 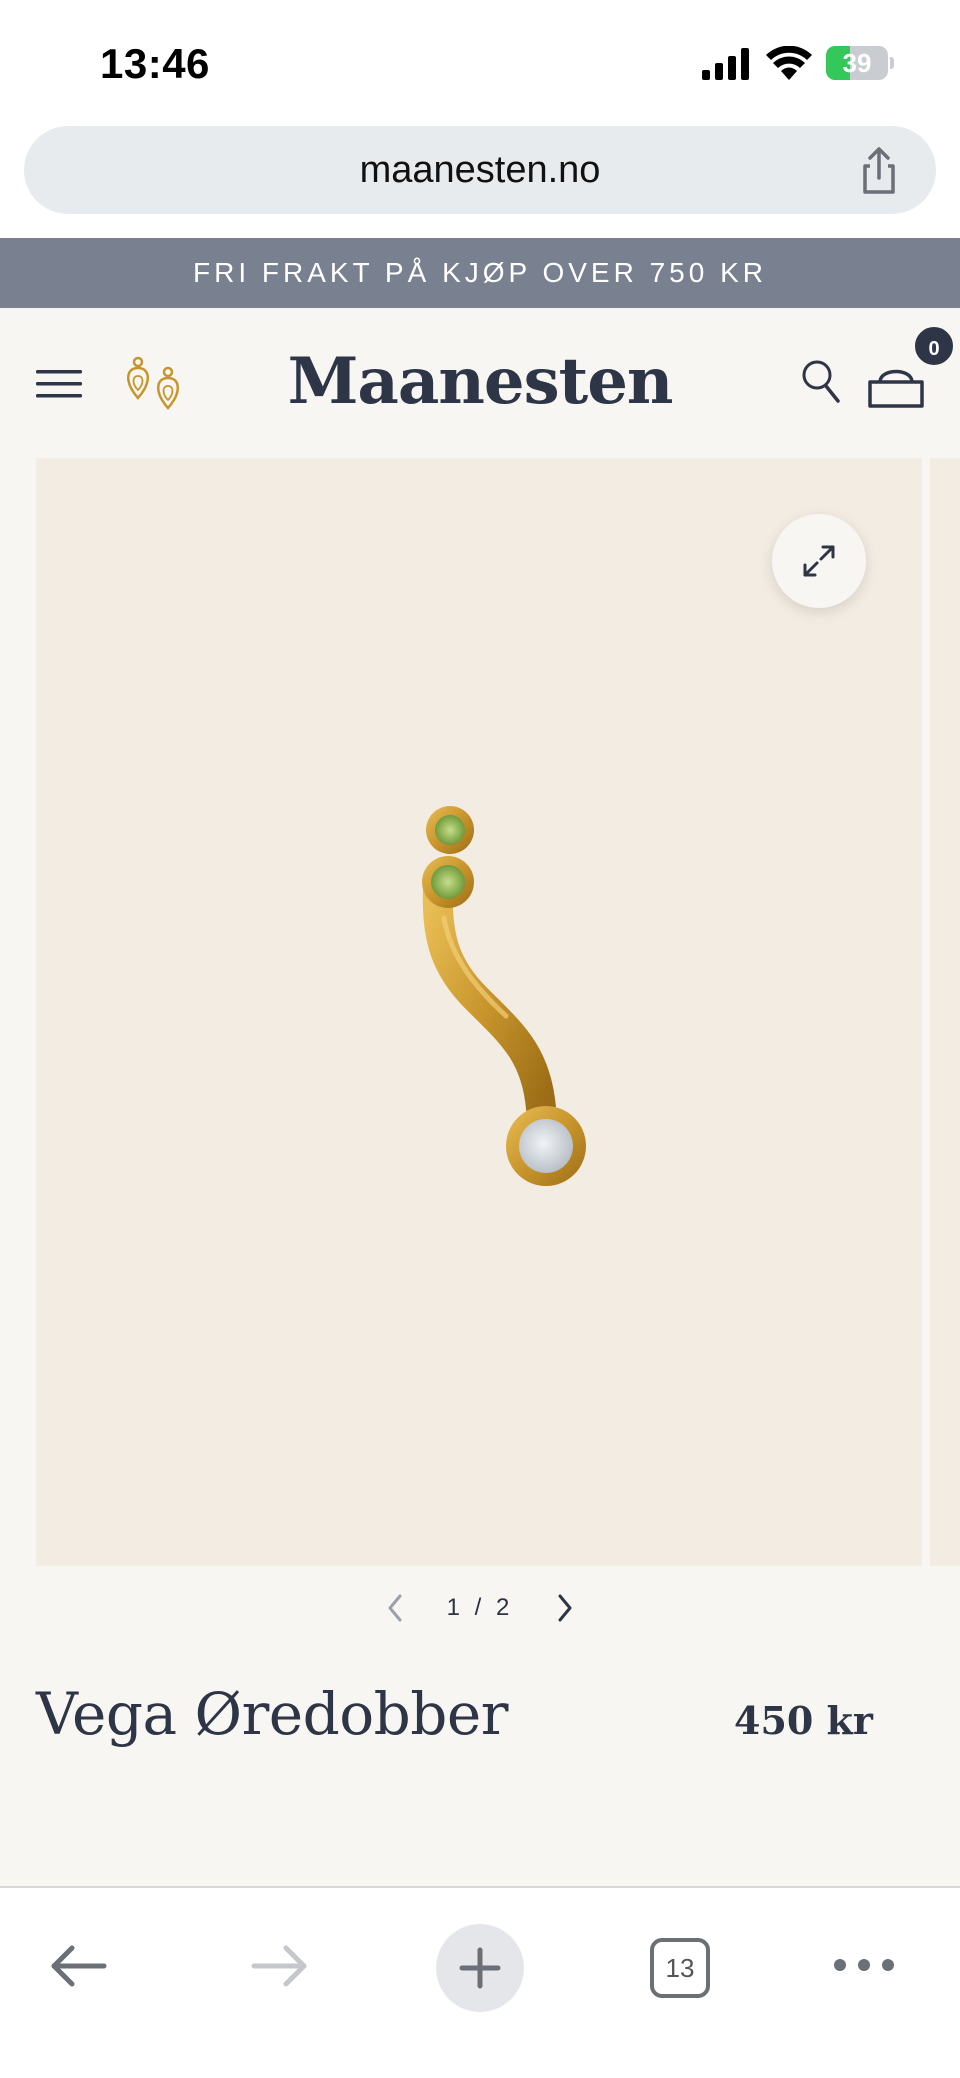 I want to click on slide-counter: 1 / 2, so click(x=480, y=1608).